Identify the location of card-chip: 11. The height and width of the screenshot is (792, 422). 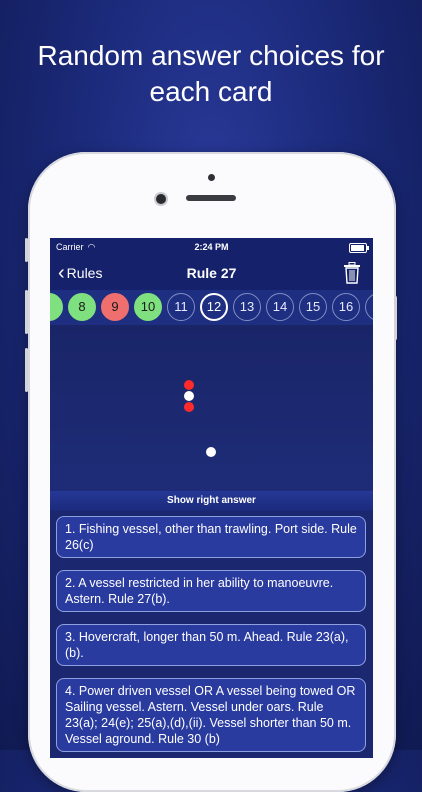
(181, 307).